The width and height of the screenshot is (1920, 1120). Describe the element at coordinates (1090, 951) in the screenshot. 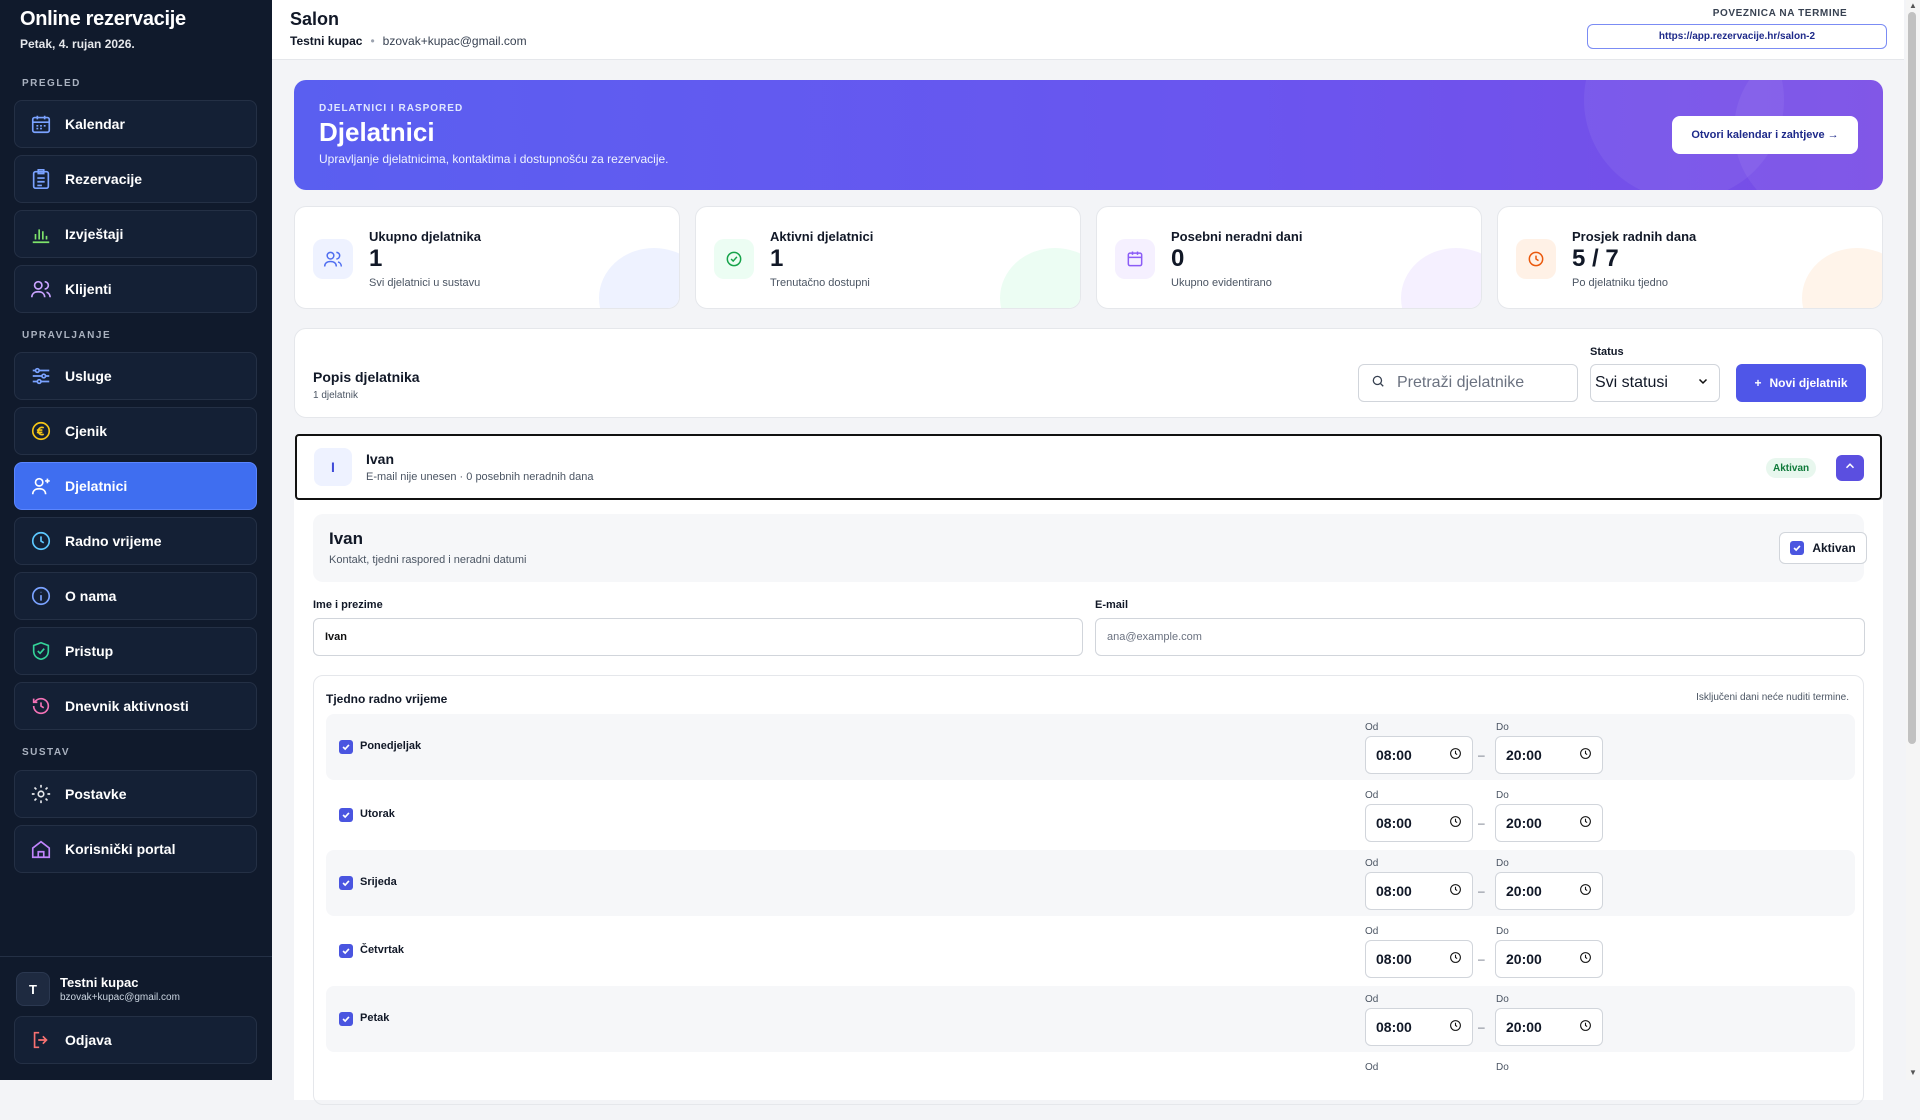

I see `day-row: Četvrtak Od Do 08:00 – 20:00` at that location.